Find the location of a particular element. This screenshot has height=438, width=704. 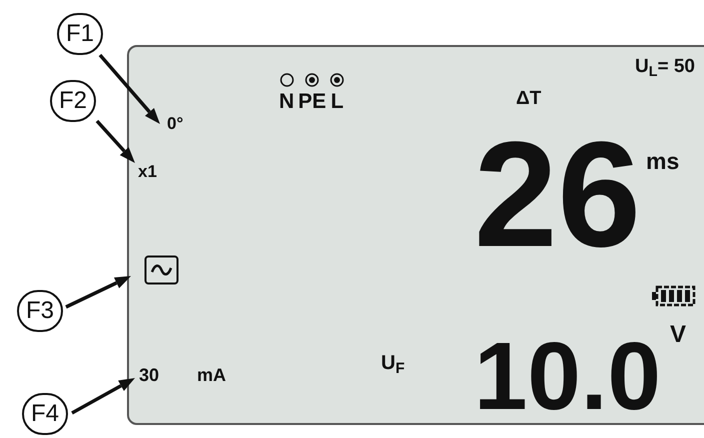

voltage-reading: 10.0 is located at coordinates (567, 377).